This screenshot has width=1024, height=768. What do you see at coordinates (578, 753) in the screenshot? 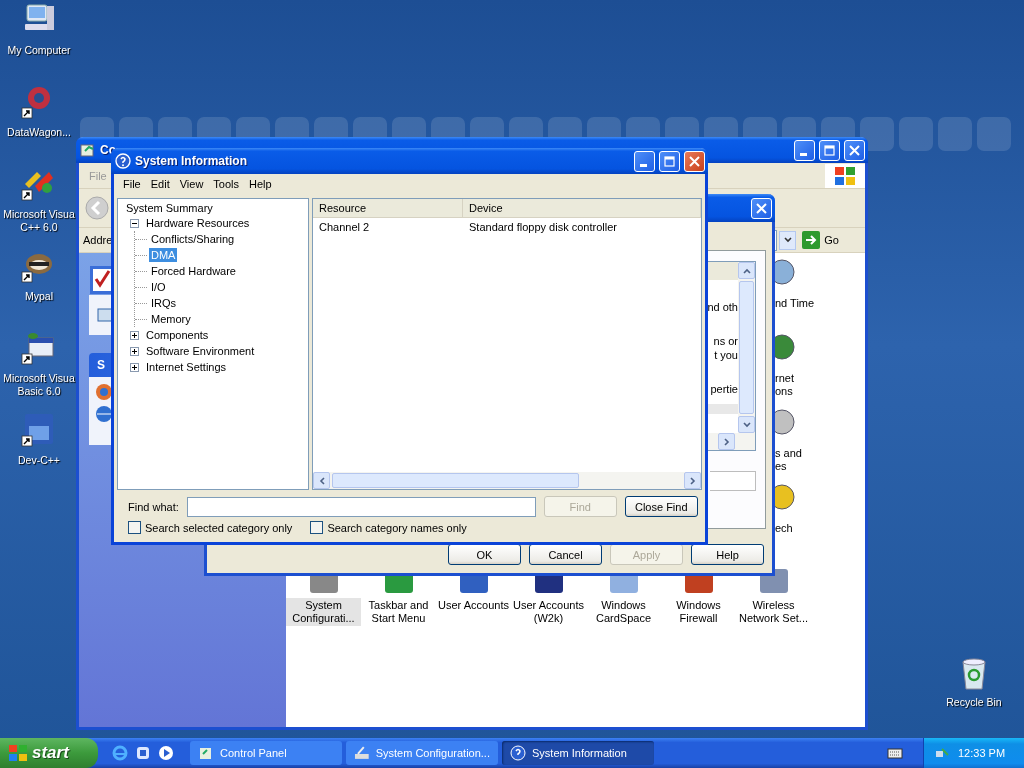
I see `taskbar-button: System Information` at bounding box center [578, 753].